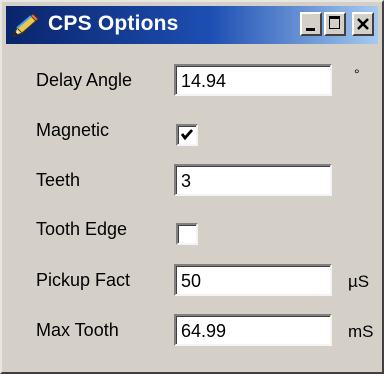 The image size is (384, 381). I want to click on magnetic-label: Magnetic, so click(73, 130).